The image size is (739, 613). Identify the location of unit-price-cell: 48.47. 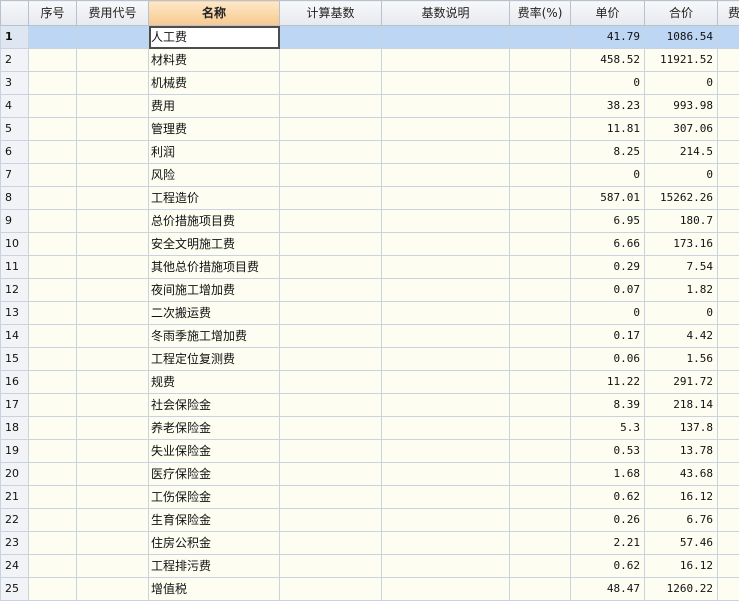
(607, 589).